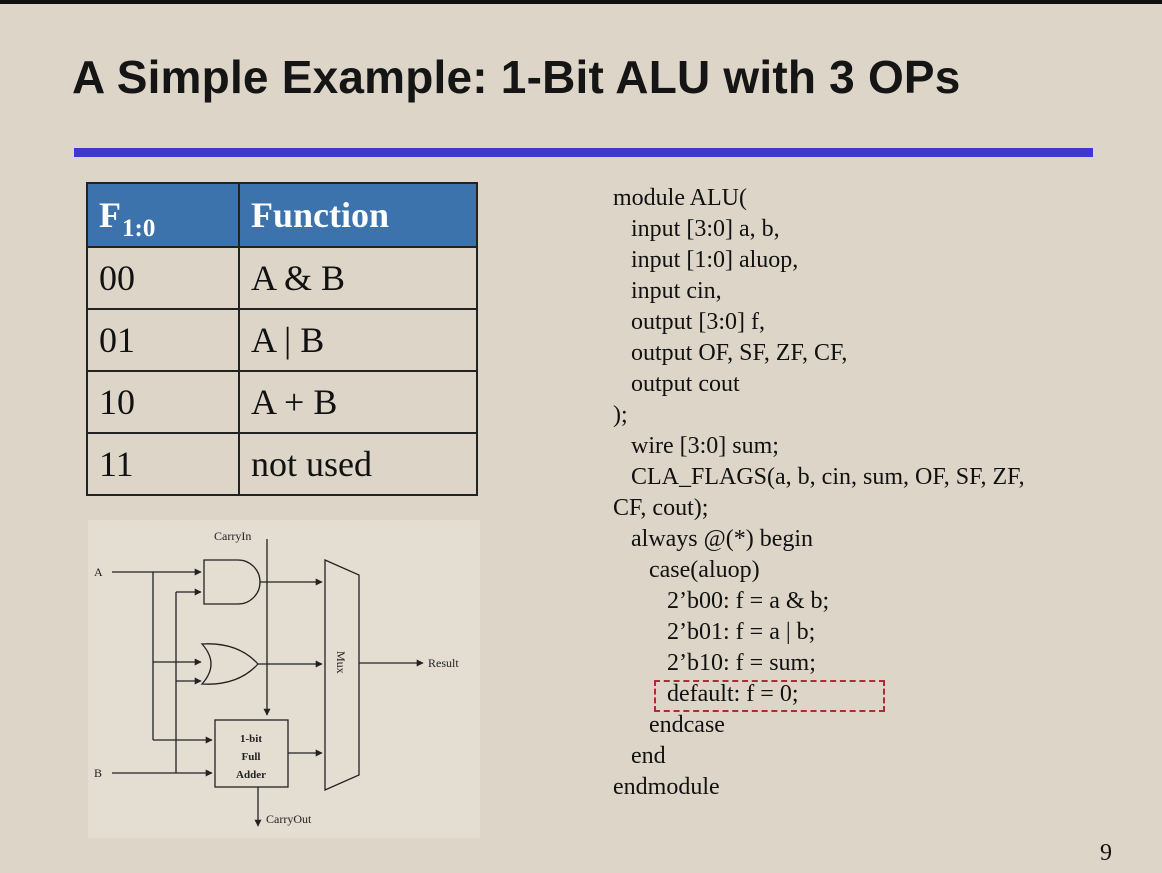 This screenshot has width=1162, height=873. What do you see at coordinates (714, 632) in the screenshot?
I see `code-line: 2’b01: f = a | b;` at bounding box center [714, 632].